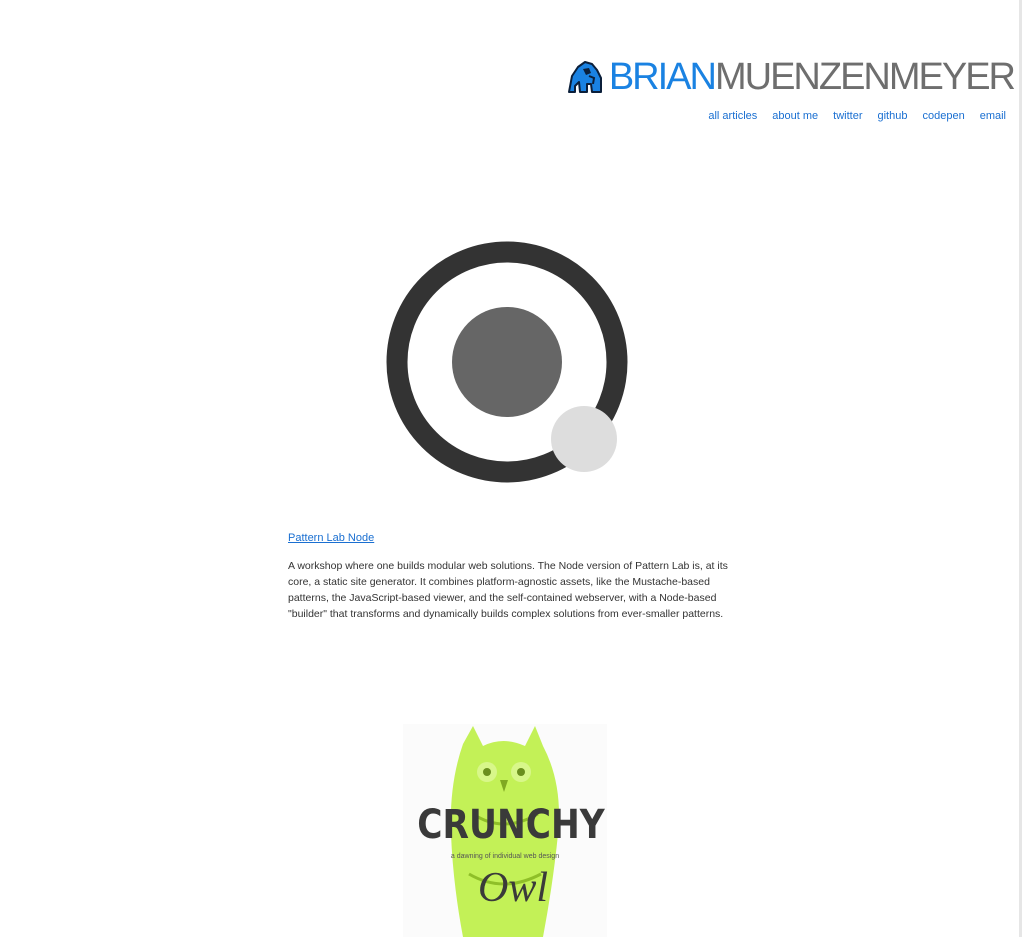 The width and height of the screenshot is (1022, 937). What do you see at coordinates (943, 116) in the screenshot?
I see `nav-codepen: codepen` at bounding box center [943, 116].